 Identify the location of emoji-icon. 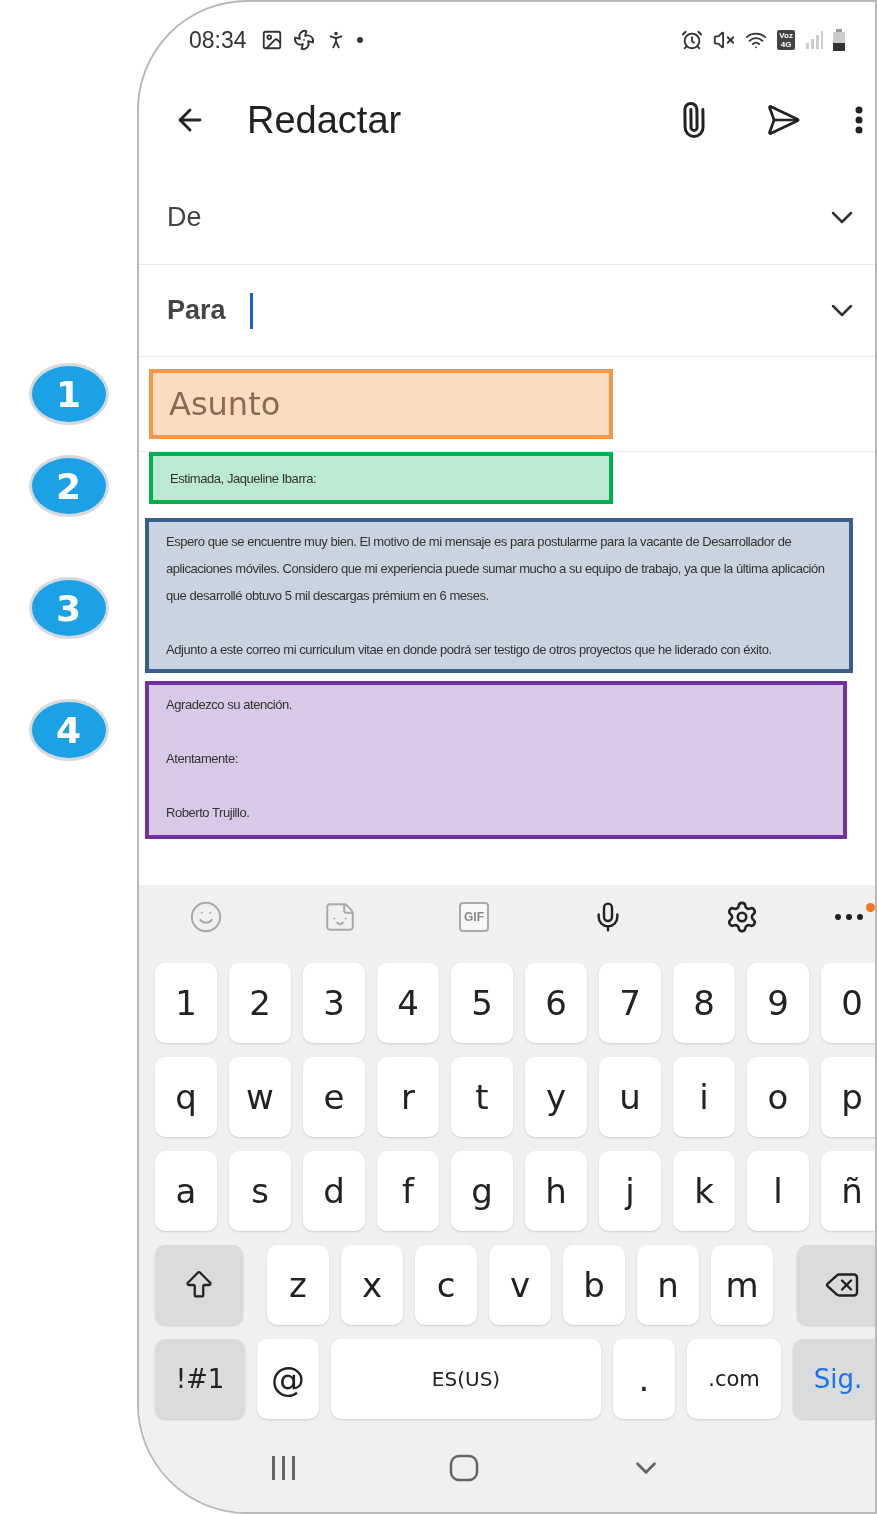
(206, 917).